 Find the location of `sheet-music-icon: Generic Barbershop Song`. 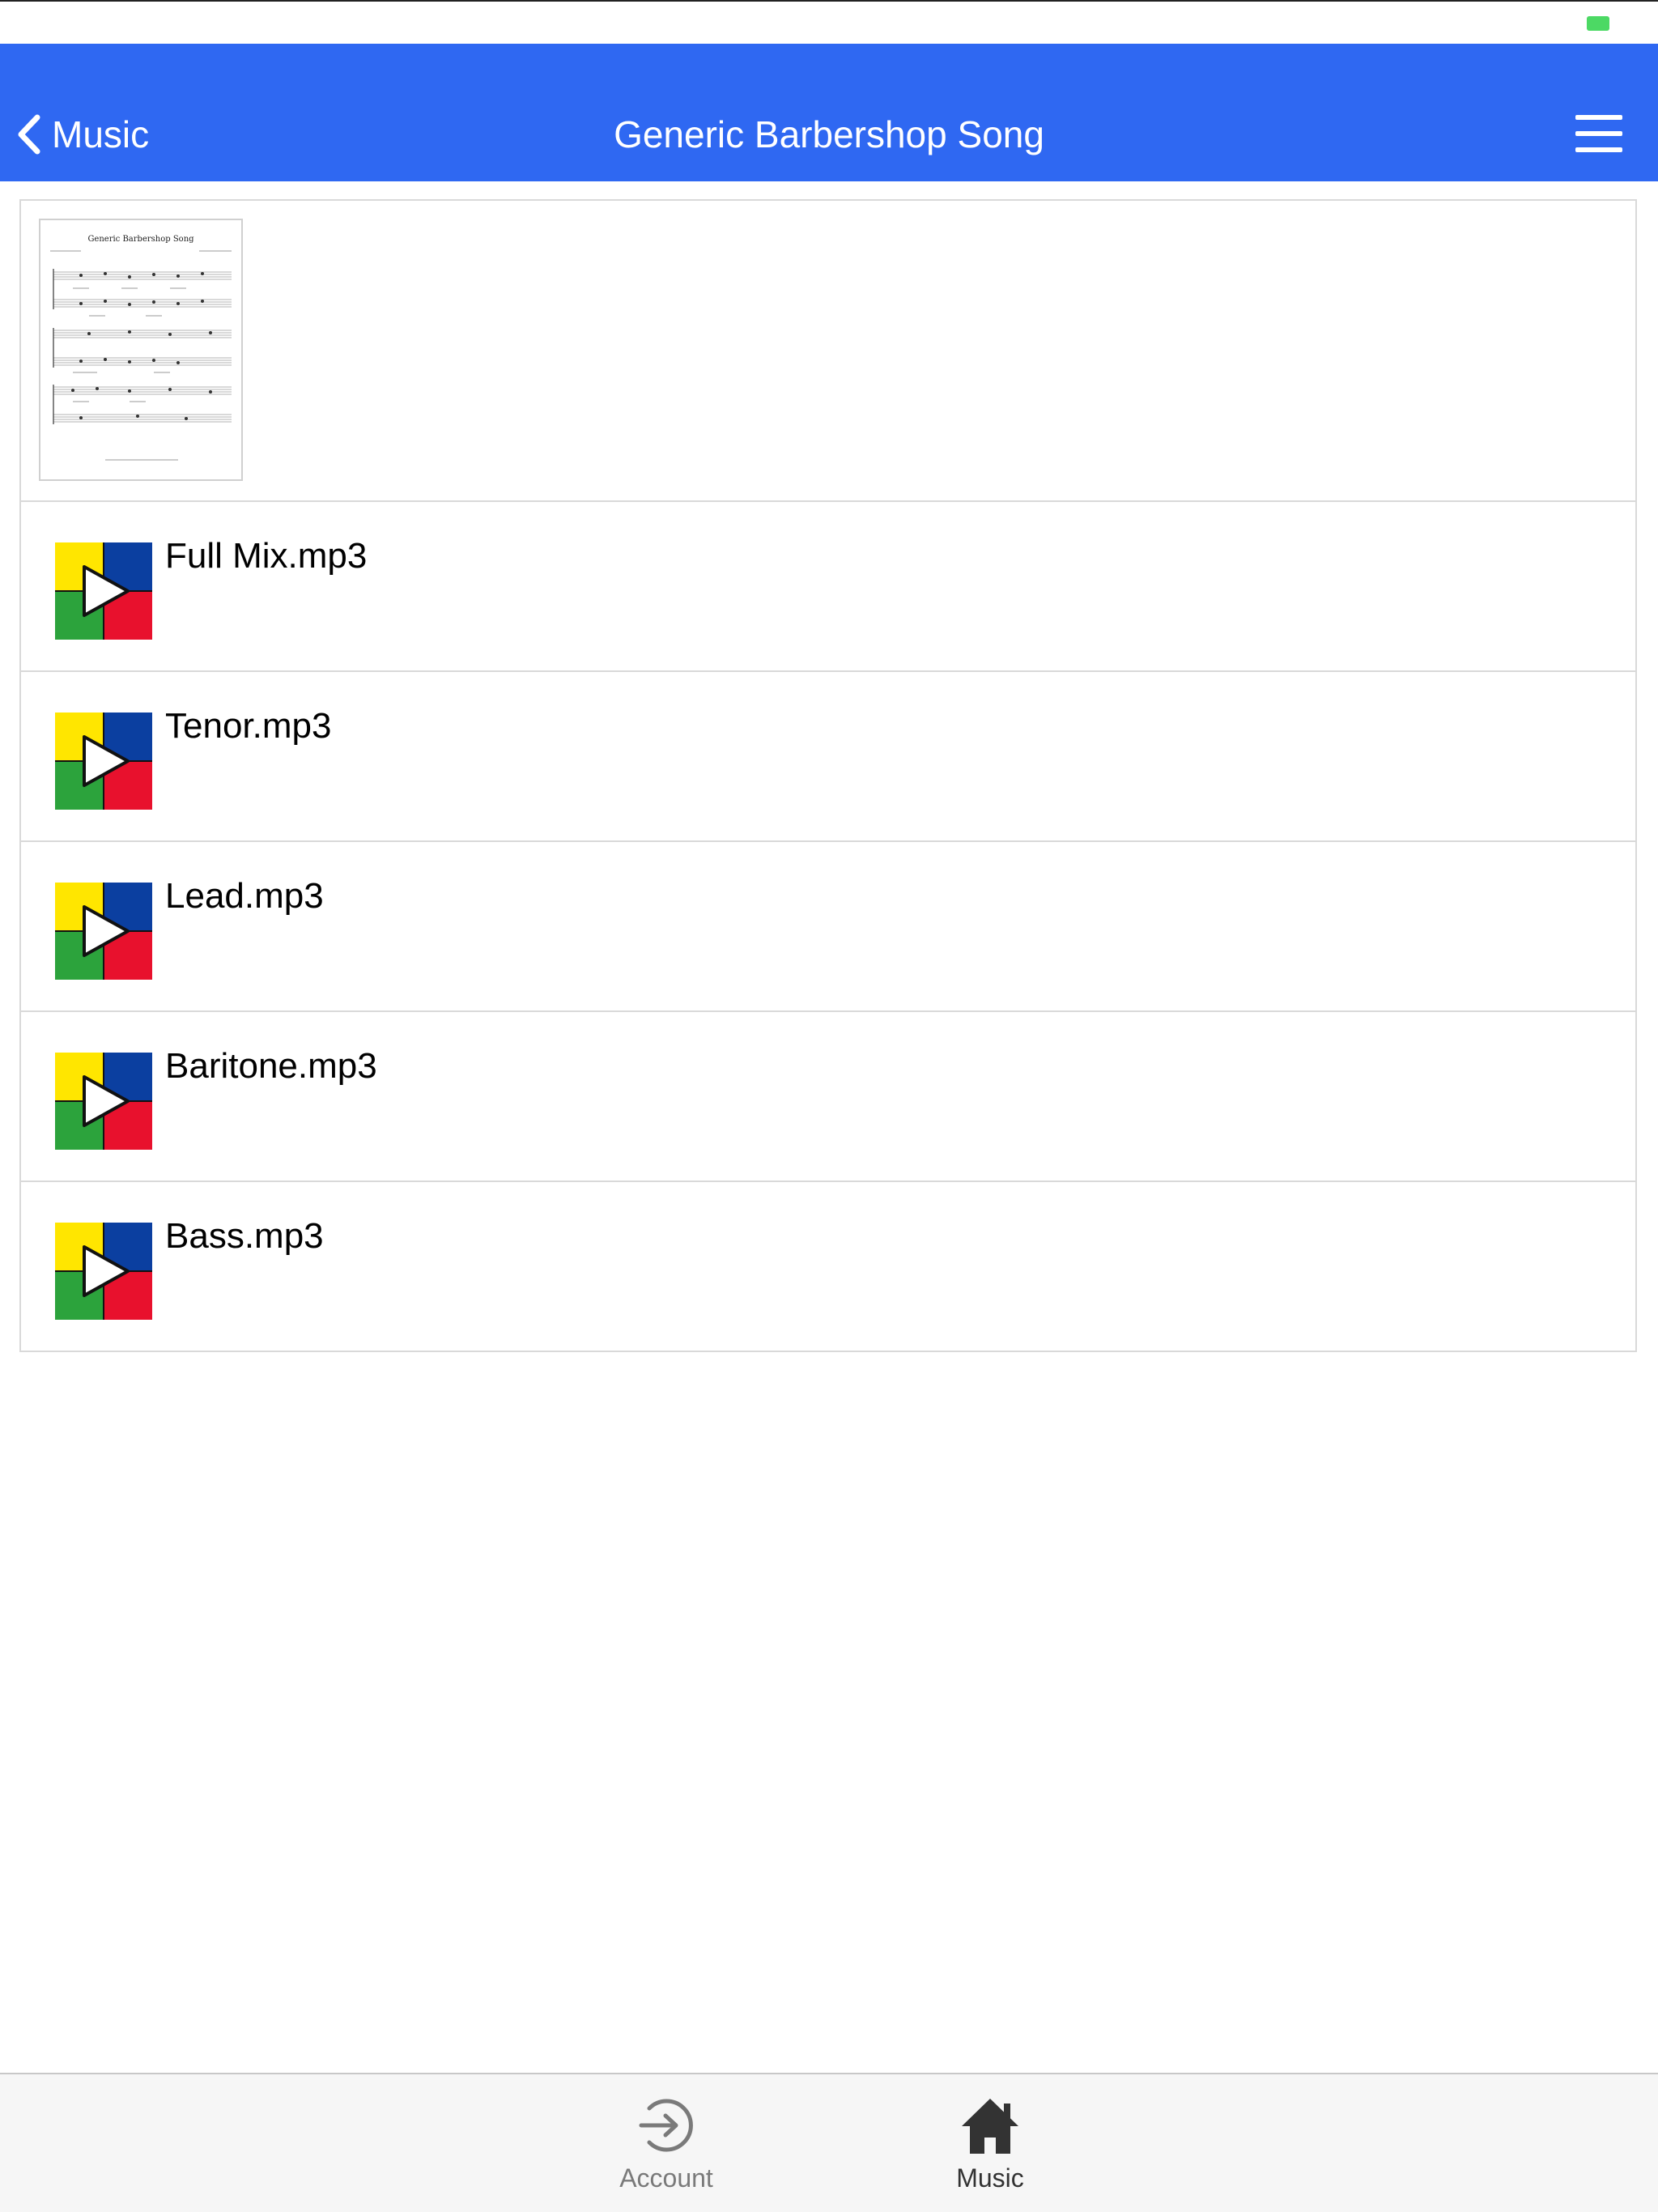

sheet-music-icon: Generic Barbershop Song is located at coordinates (141, 348).